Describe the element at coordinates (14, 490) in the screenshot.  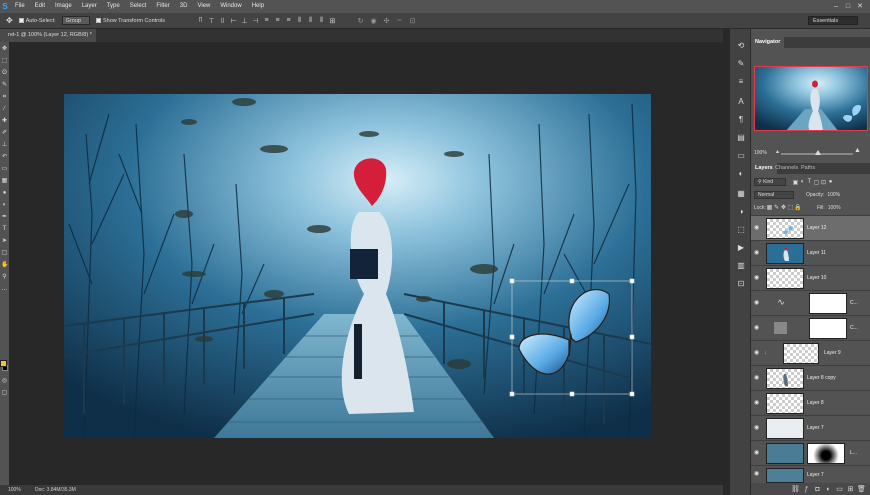
I see `zoom-readout: 100%` at that location.